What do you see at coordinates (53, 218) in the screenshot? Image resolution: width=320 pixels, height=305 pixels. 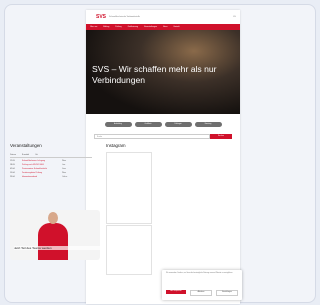 I see `person-photo-head` at bounding box center [53, 218].